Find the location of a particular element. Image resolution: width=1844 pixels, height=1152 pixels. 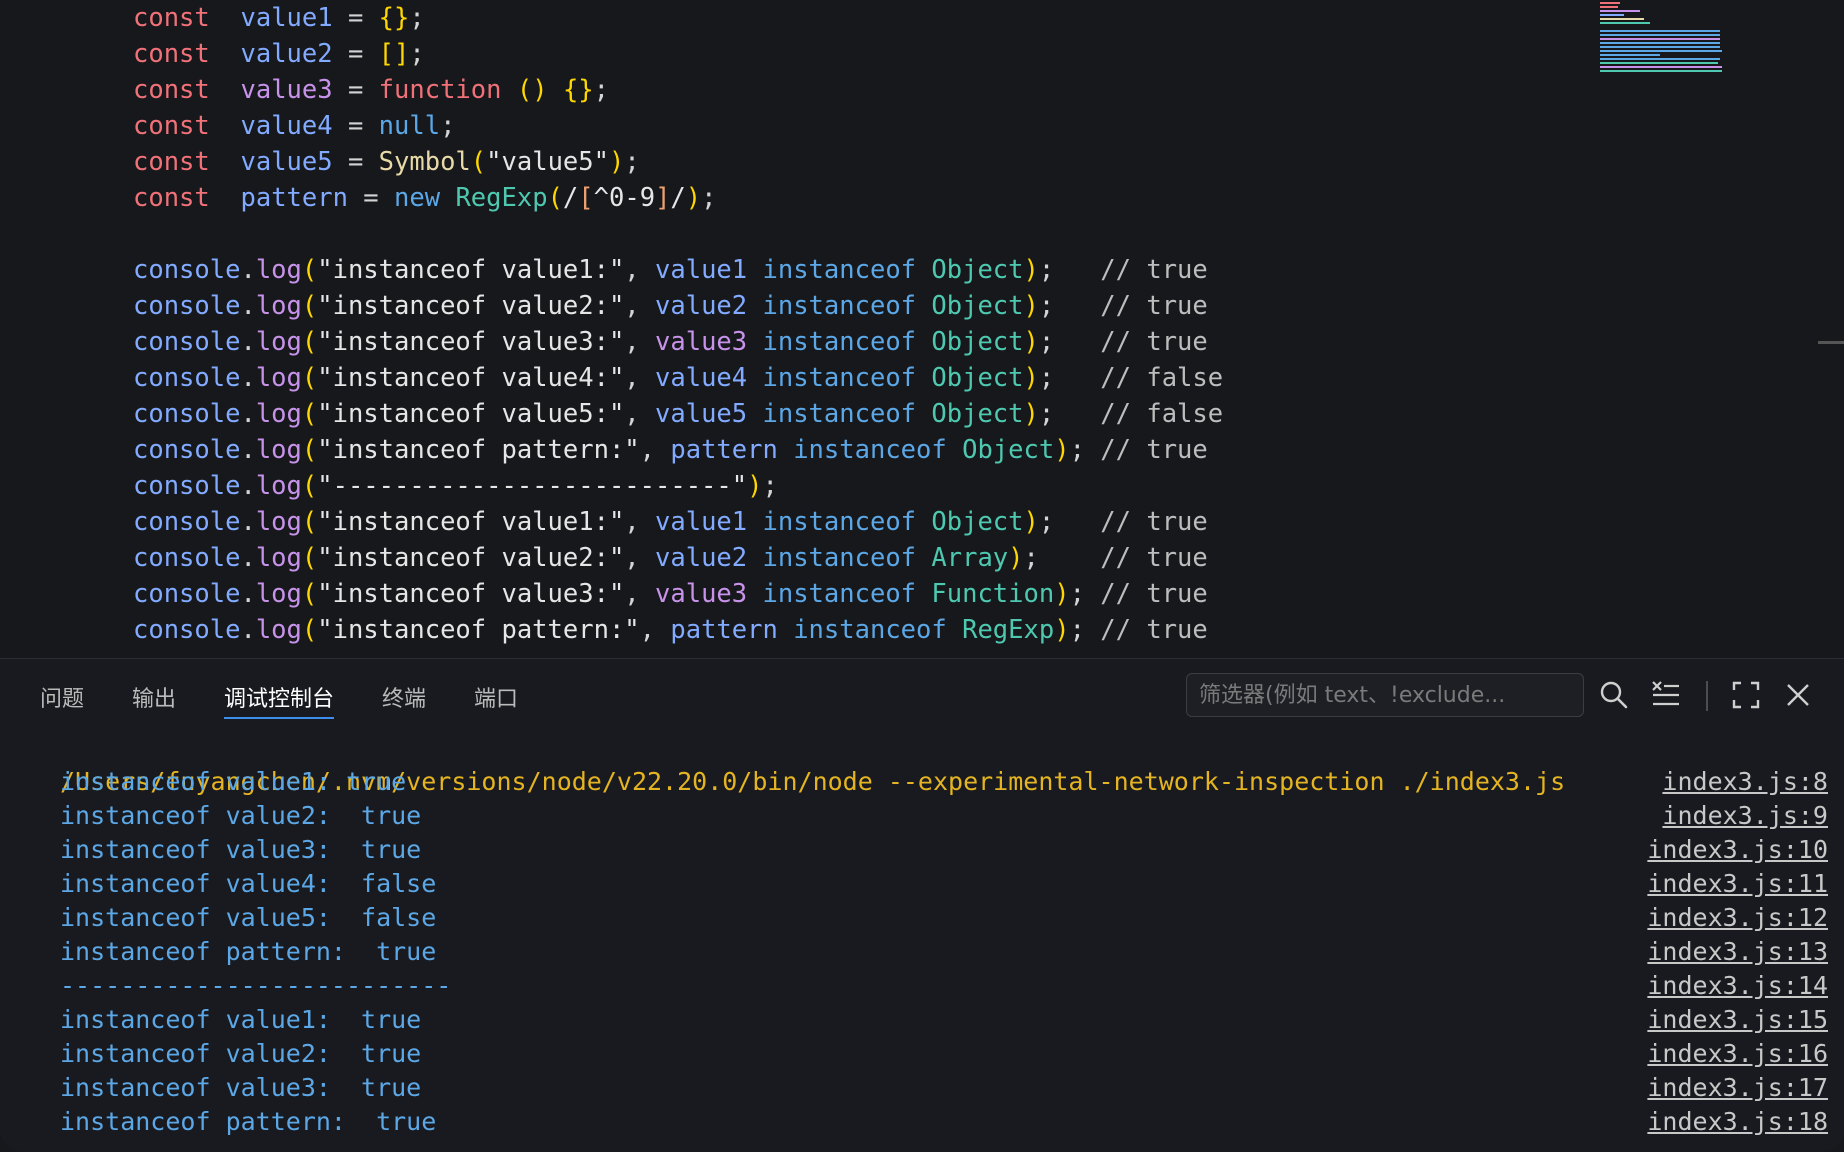

tab-ports: 端口 is located at coordinates (496, 696).